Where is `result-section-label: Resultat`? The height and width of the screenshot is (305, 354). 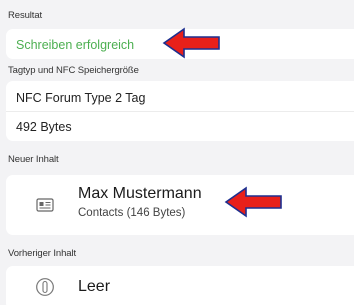
result-section-label: Resultat is located at coordinates (25, 15).